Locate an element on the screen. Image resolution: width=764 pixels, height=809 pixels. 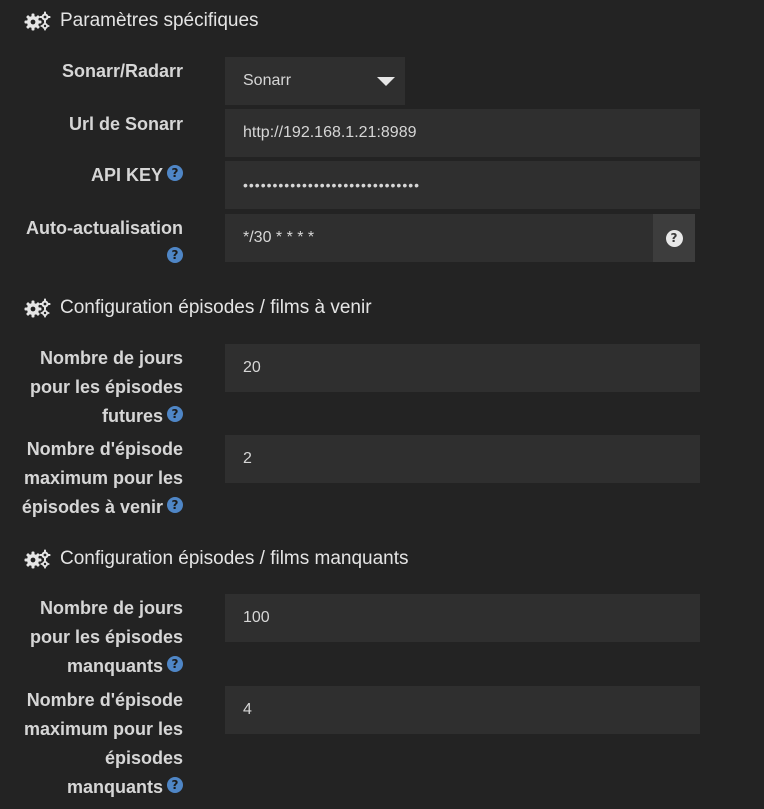
question-circle-icon: ? is located at coordinates (674, 238).